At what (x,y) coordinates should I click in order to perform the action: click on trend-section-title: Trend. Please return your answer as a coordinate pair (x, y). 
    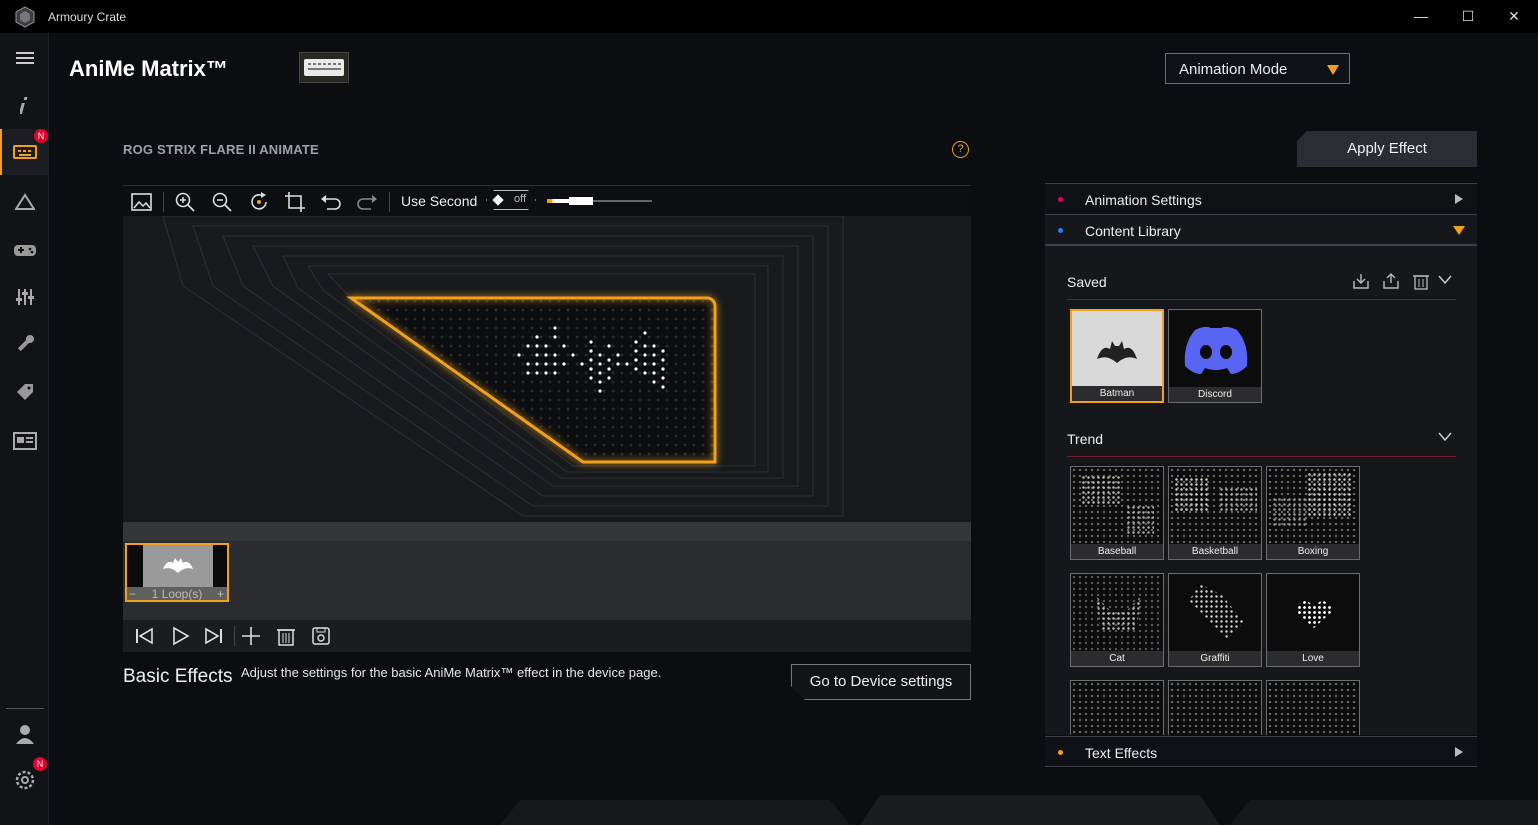
    Looking at the image, I should click on (1085, 439).